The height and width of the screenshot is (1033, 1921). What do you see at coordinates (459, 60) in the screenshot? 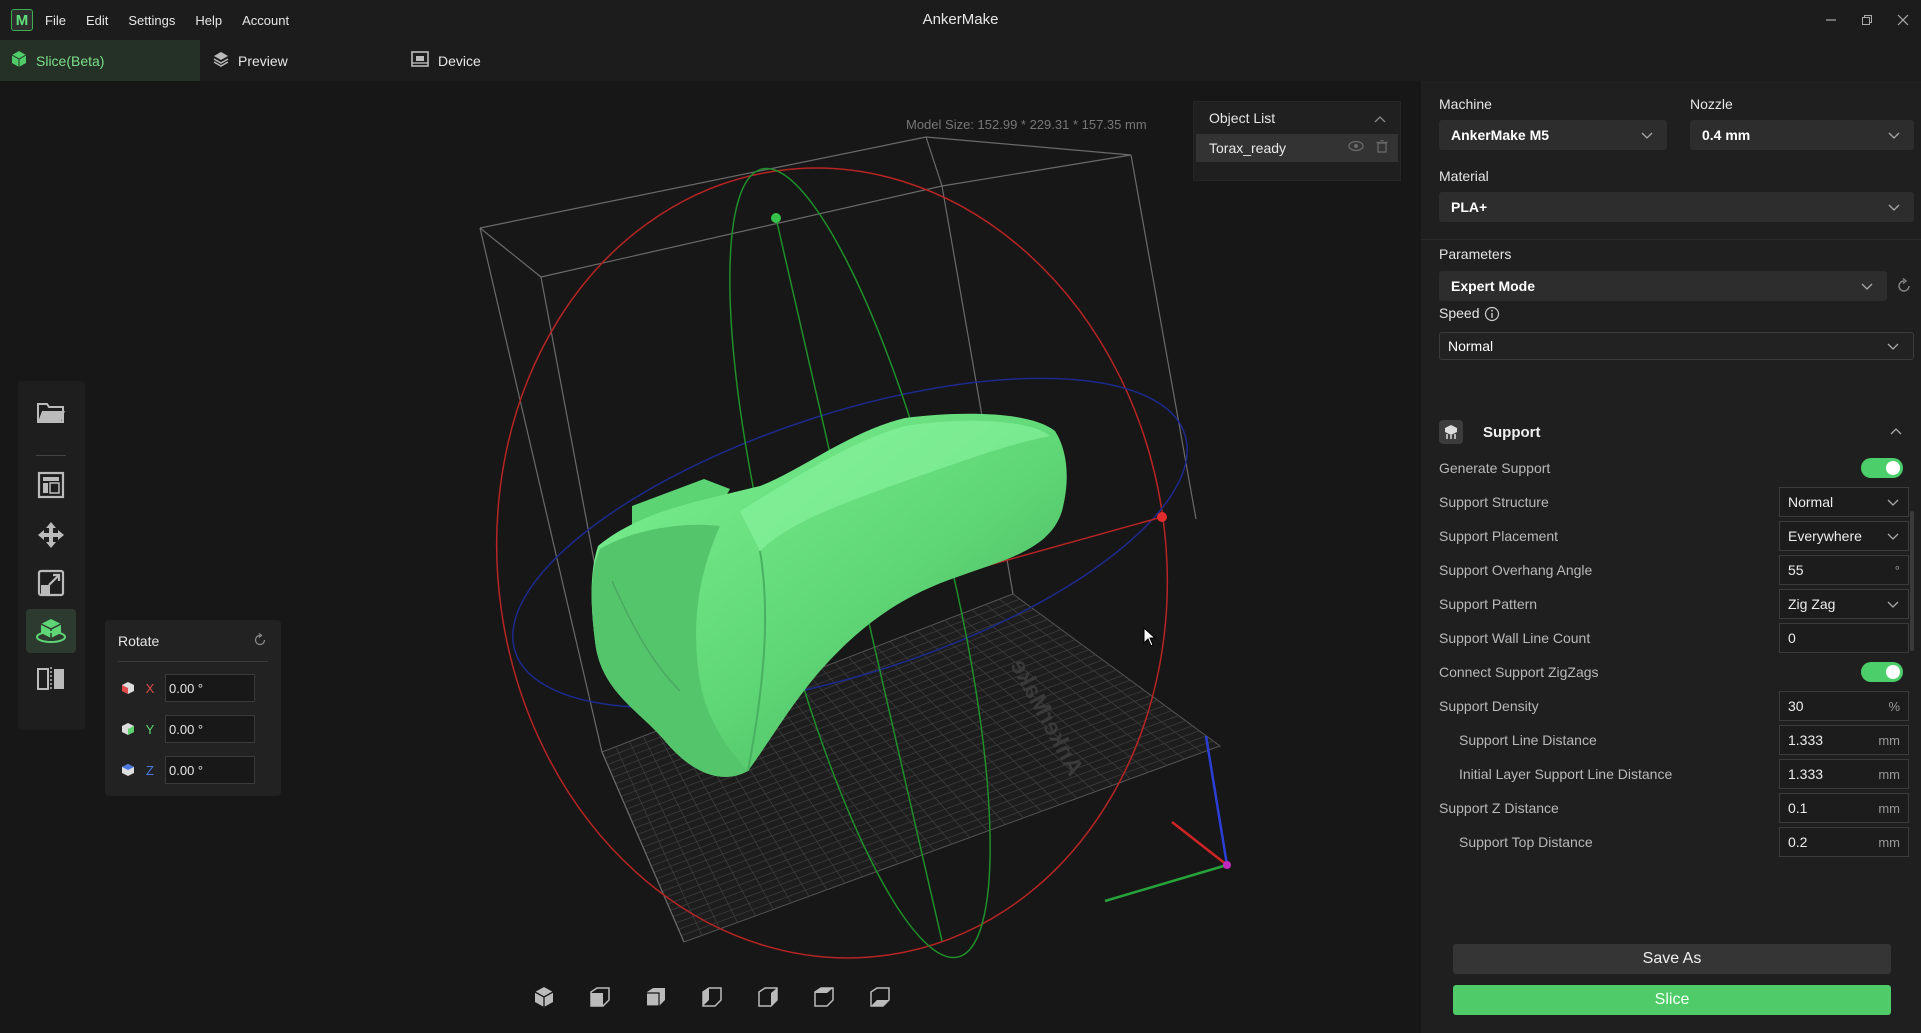
I see `tab-device-label: Device` at bounding box center [459, 60].